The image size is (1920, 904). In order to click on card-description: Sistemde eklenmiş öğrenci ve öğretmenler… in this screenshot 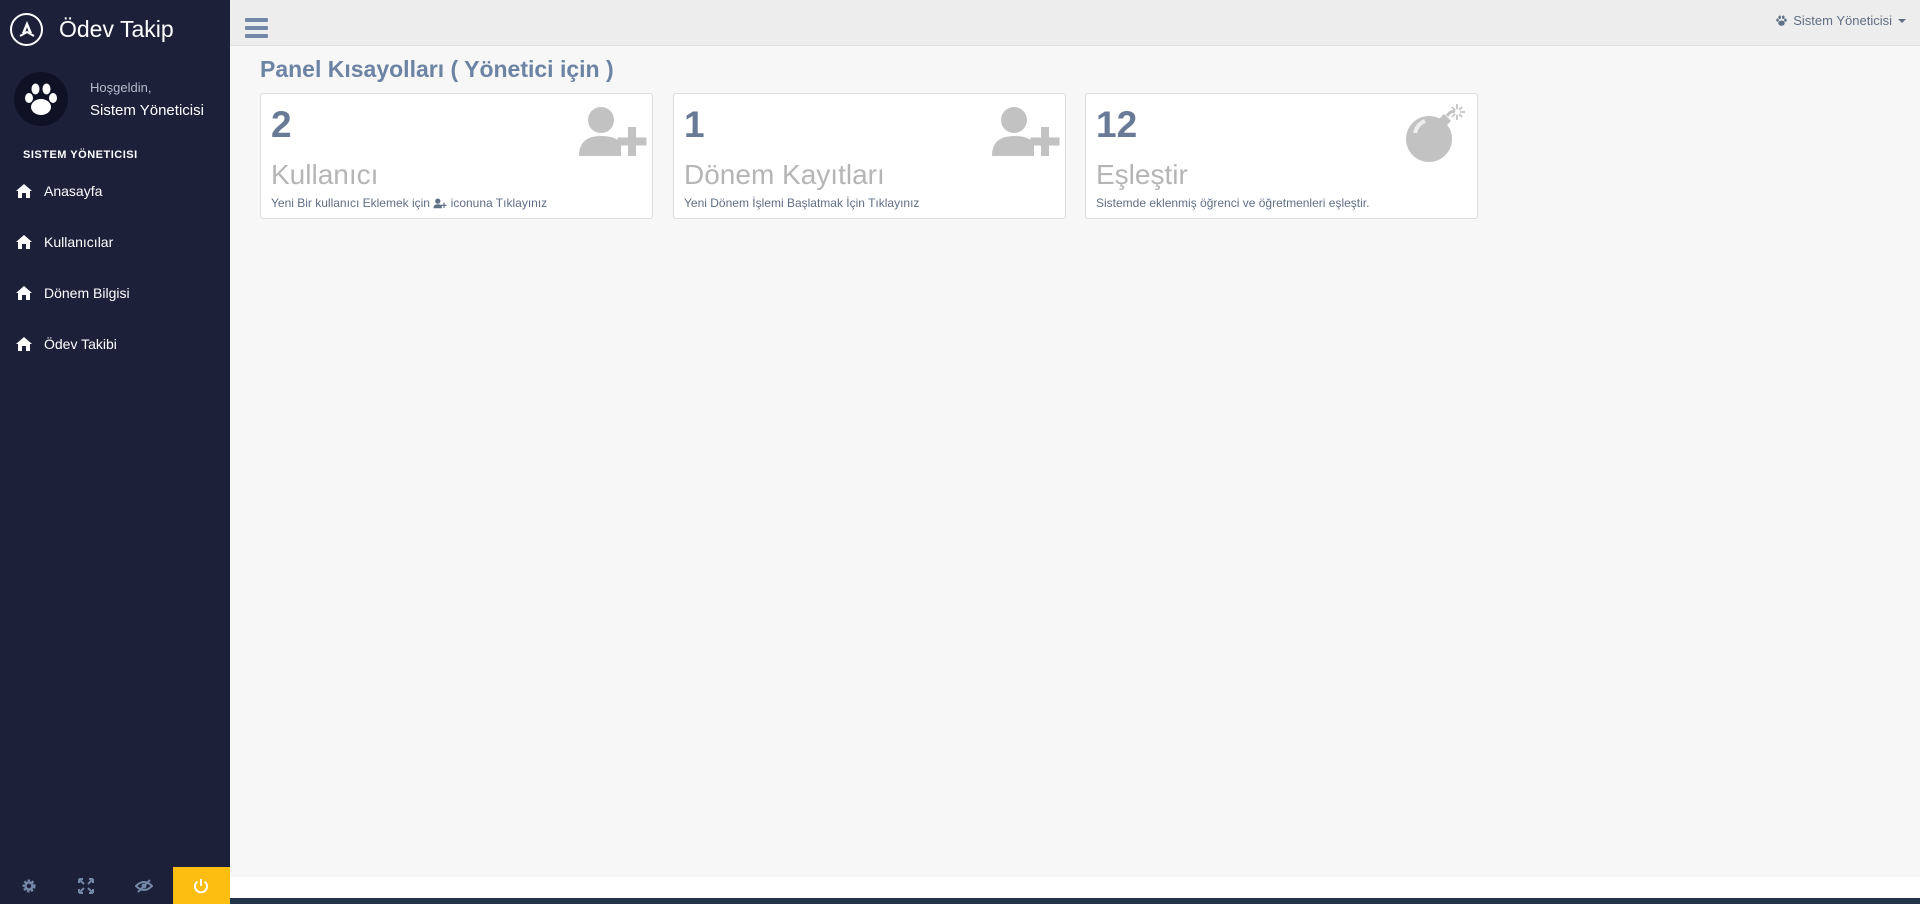, I will do `click(1233, 203)`.